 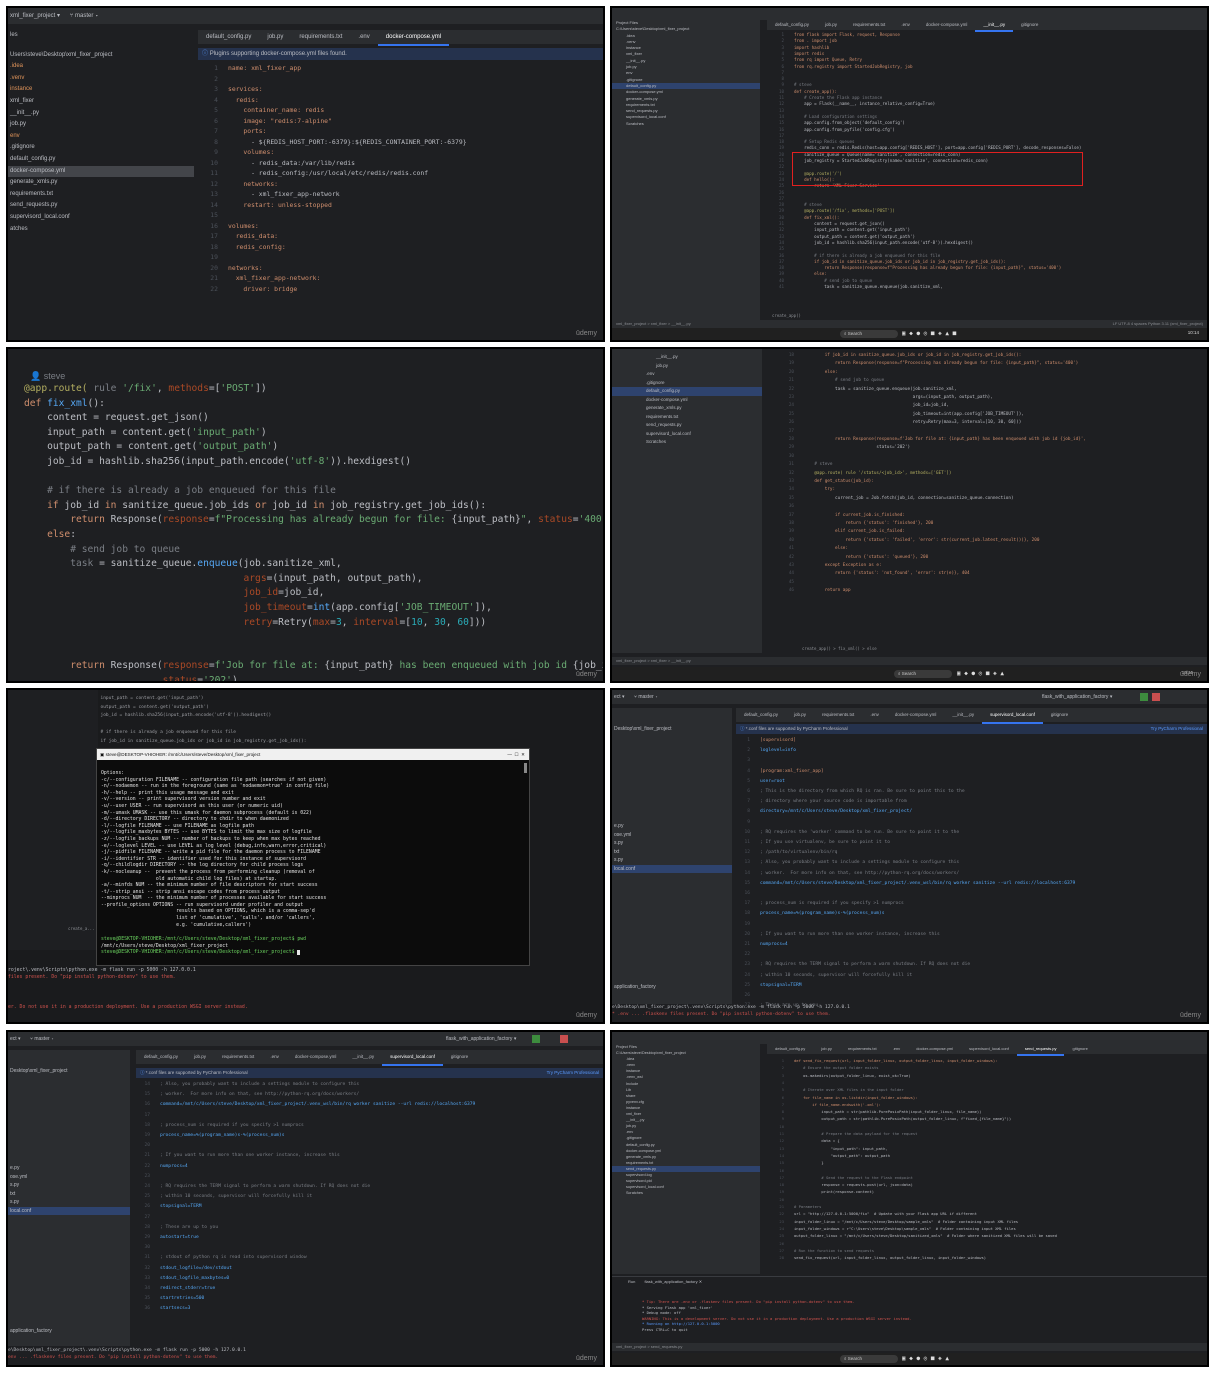 What do you see at coordinates (687, 374) in the screenshot?
I see `tree-item: .env` at bounding box center [687, 374].